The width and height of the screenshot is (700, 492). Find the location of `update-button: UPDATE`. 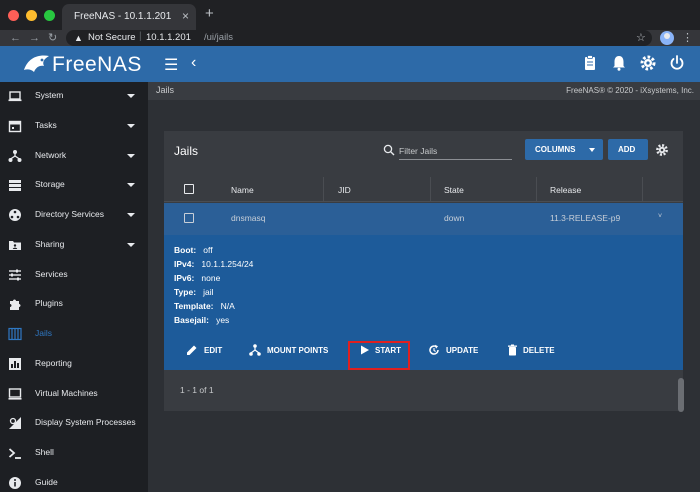

update-button: UPDATE is located at coordinates (460, 350).